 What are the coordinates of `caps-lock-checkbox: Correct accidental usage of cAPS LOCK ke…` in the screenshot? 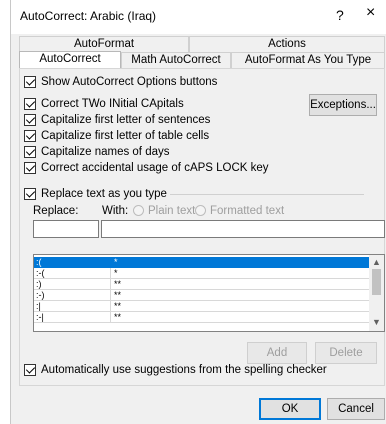 It's located at (146, 168).